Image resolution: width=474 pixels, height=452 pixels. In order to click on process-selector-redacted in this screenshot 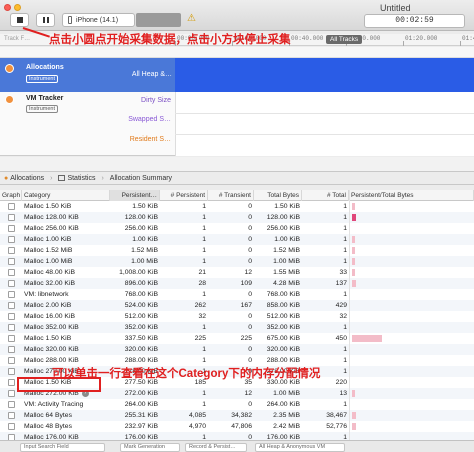, I will do `click(158, 20)`.